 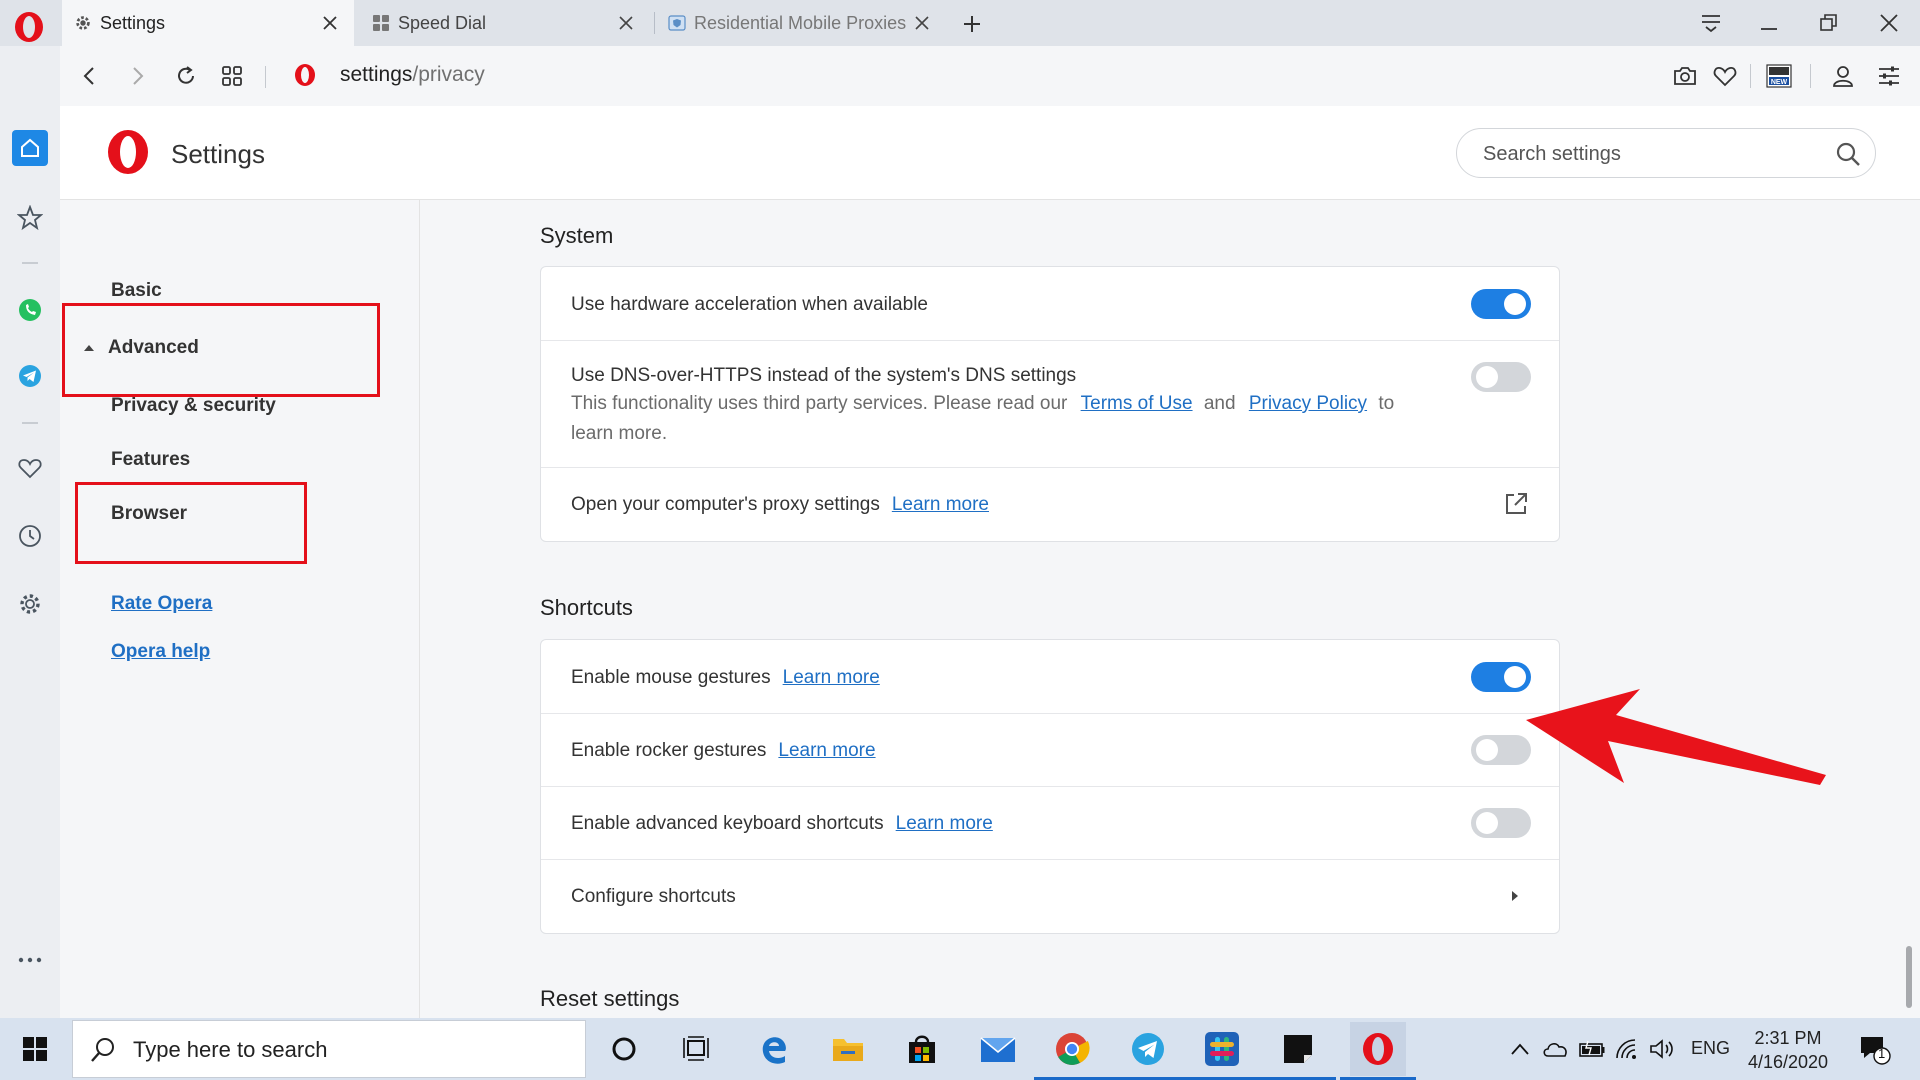 I want to click on close-window-button, so click(x=1889, y=23).